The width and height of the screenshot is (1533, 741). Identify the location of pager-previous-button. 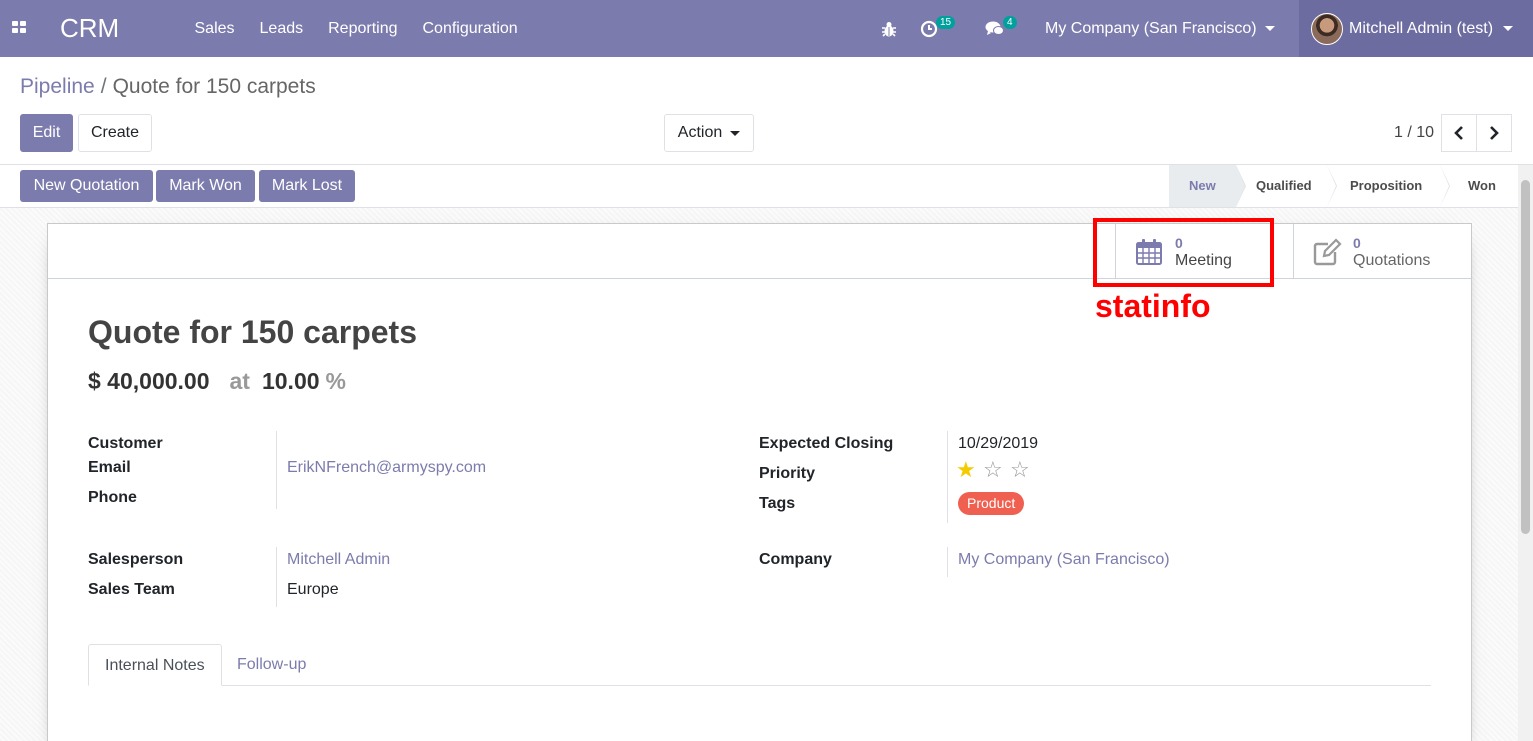
(1459, 133).